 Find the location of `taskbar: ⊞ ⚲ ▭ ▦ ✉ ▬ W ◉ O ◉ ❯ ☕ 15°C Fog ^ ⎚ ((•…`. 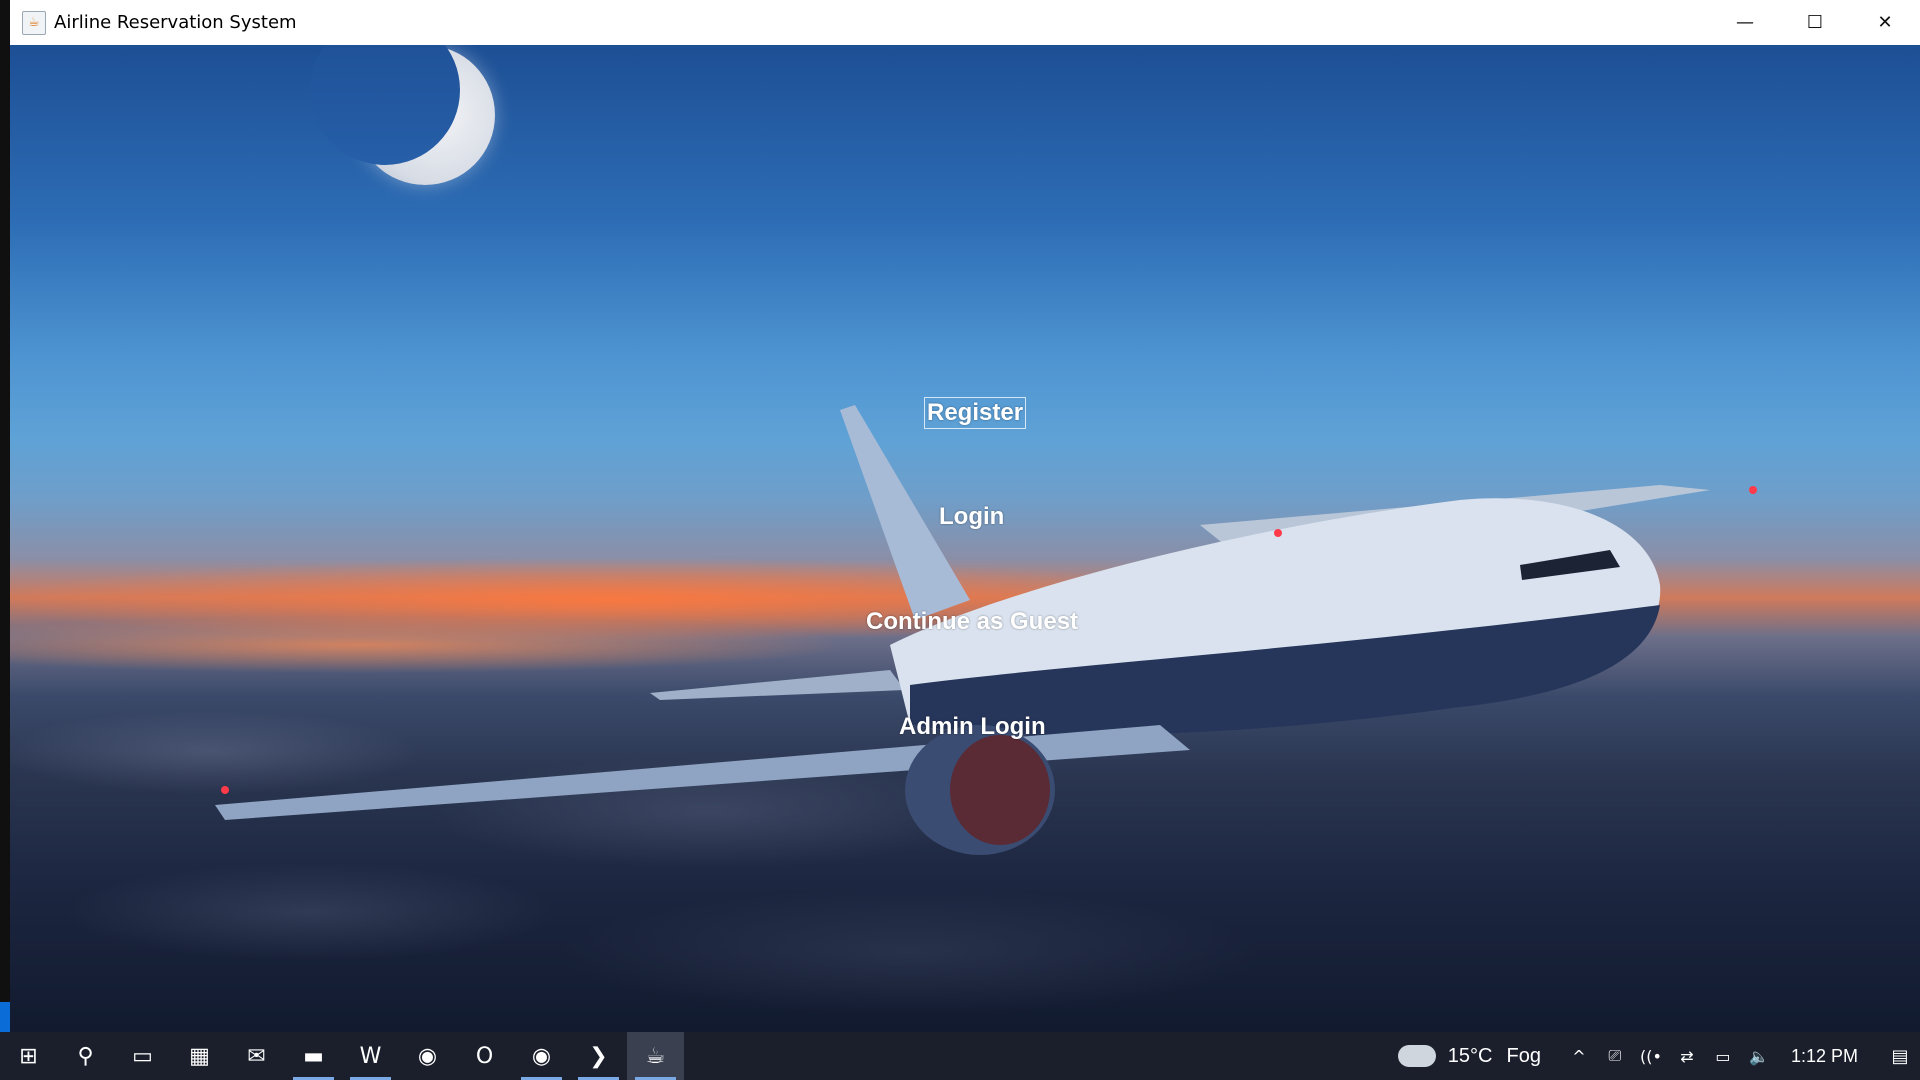

taskbar: ⊞ ⚲ ▭ ▦ ✉ ▬ W ◉ O ◉ ❯ ☕ 15°C Fog ^ ⎚ ((•… is located at coordinates (960, 1056).